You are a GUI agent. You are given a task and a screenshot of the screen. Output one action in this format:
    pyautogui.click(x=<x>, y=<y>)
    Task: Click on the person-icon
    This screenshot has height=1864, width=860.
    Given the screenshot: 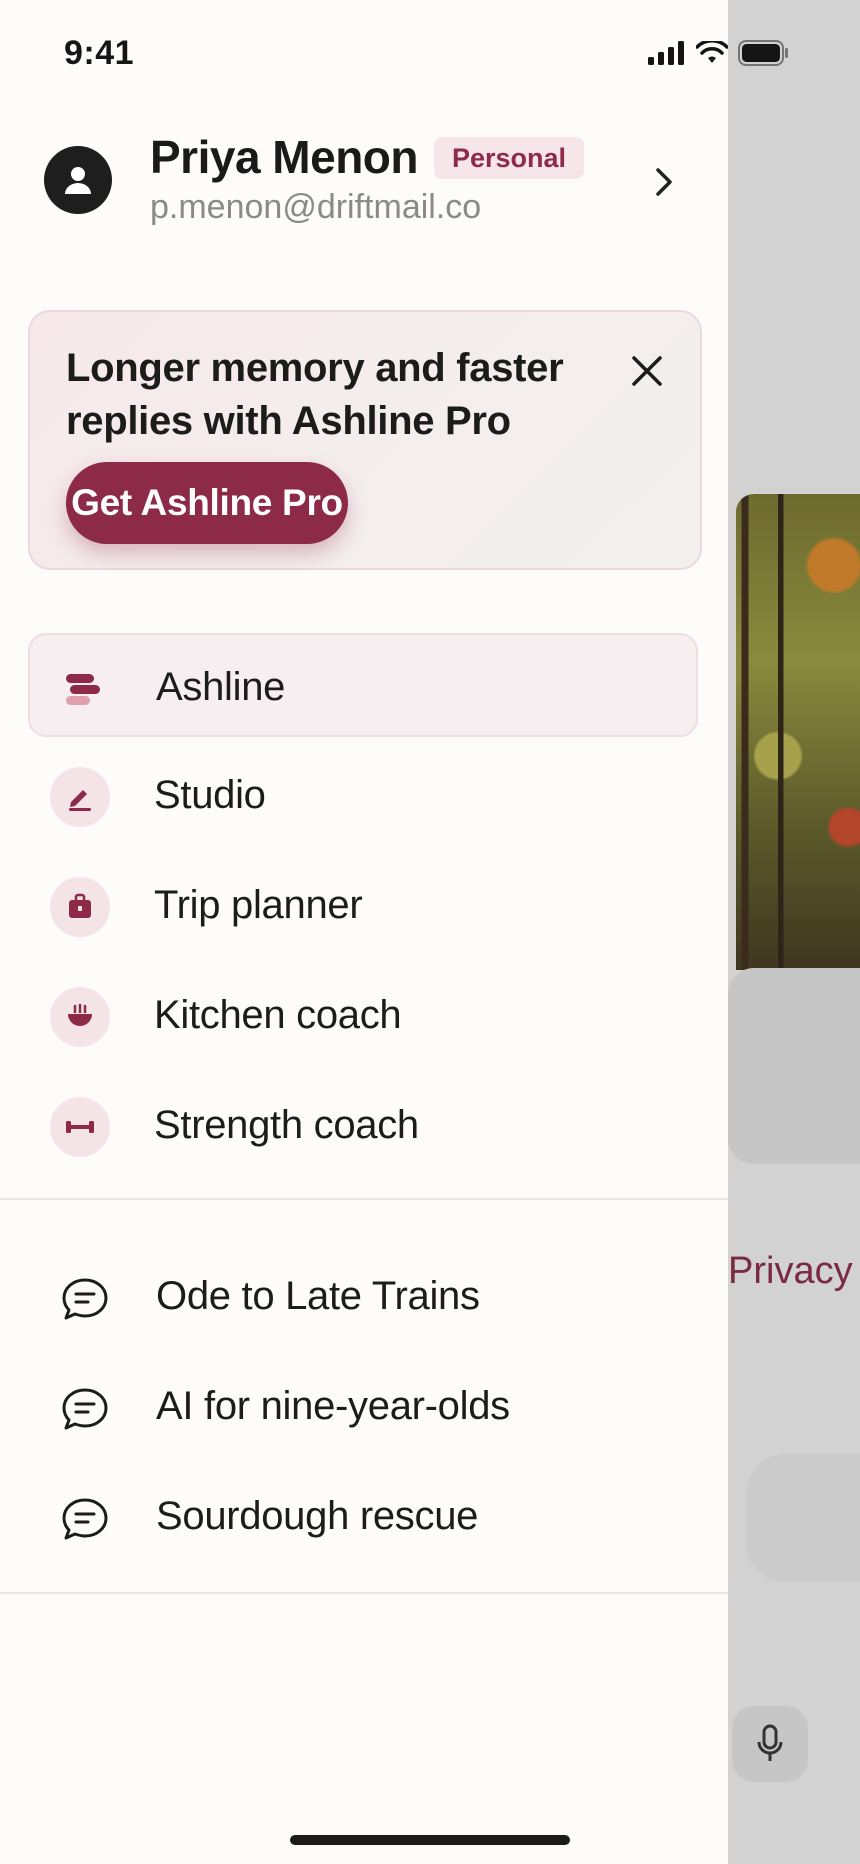 What is the action you would take?
    pyautogui.click(x=78, y=180)
    